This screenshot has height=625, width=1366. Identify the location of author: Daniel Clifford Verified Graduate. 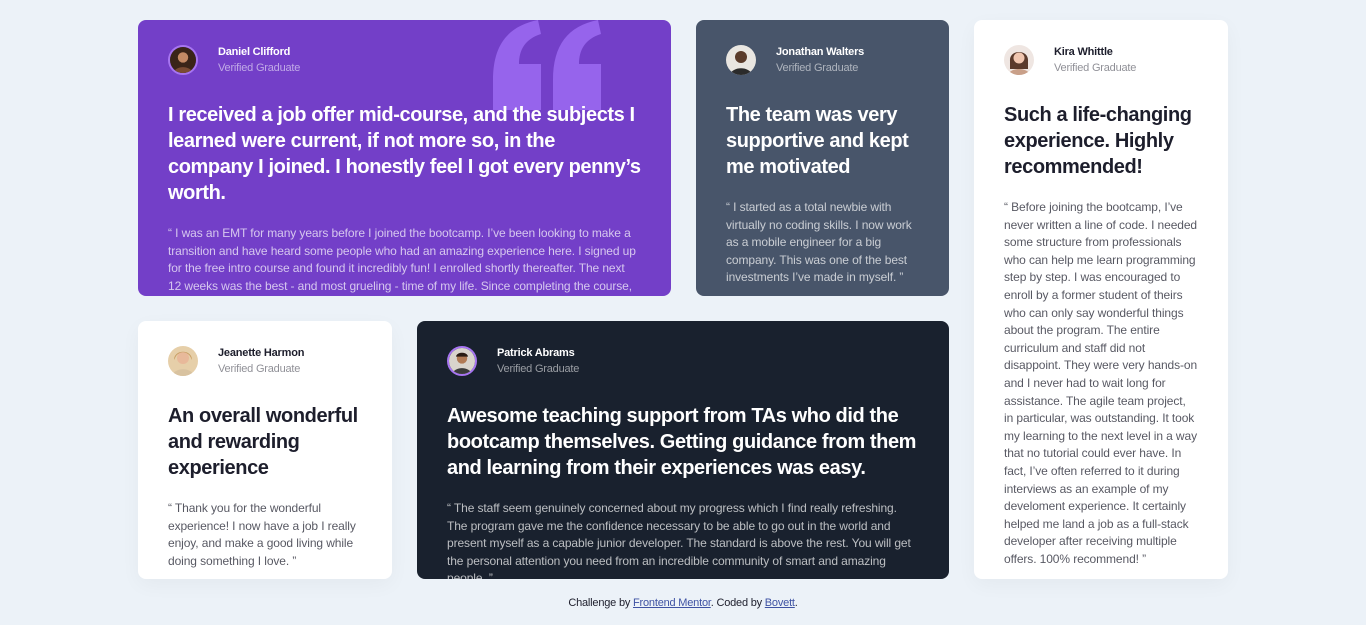
(404, 60).